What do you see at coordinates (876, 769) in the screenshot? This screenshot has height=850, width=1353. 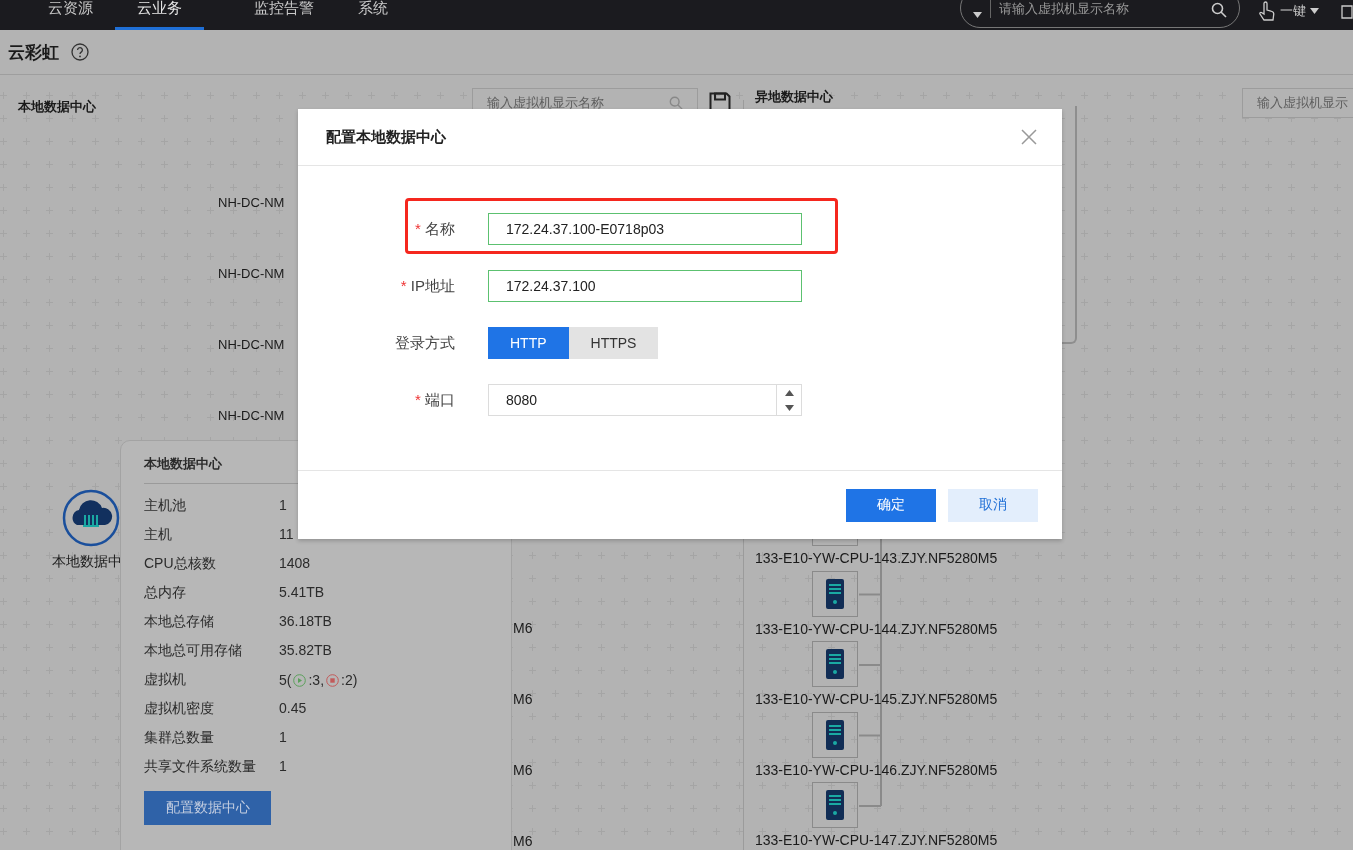 I see `host-label: 133-E10-YW-CPU-146.ZJY.NF5280M5` at bounding box center [876, 769].